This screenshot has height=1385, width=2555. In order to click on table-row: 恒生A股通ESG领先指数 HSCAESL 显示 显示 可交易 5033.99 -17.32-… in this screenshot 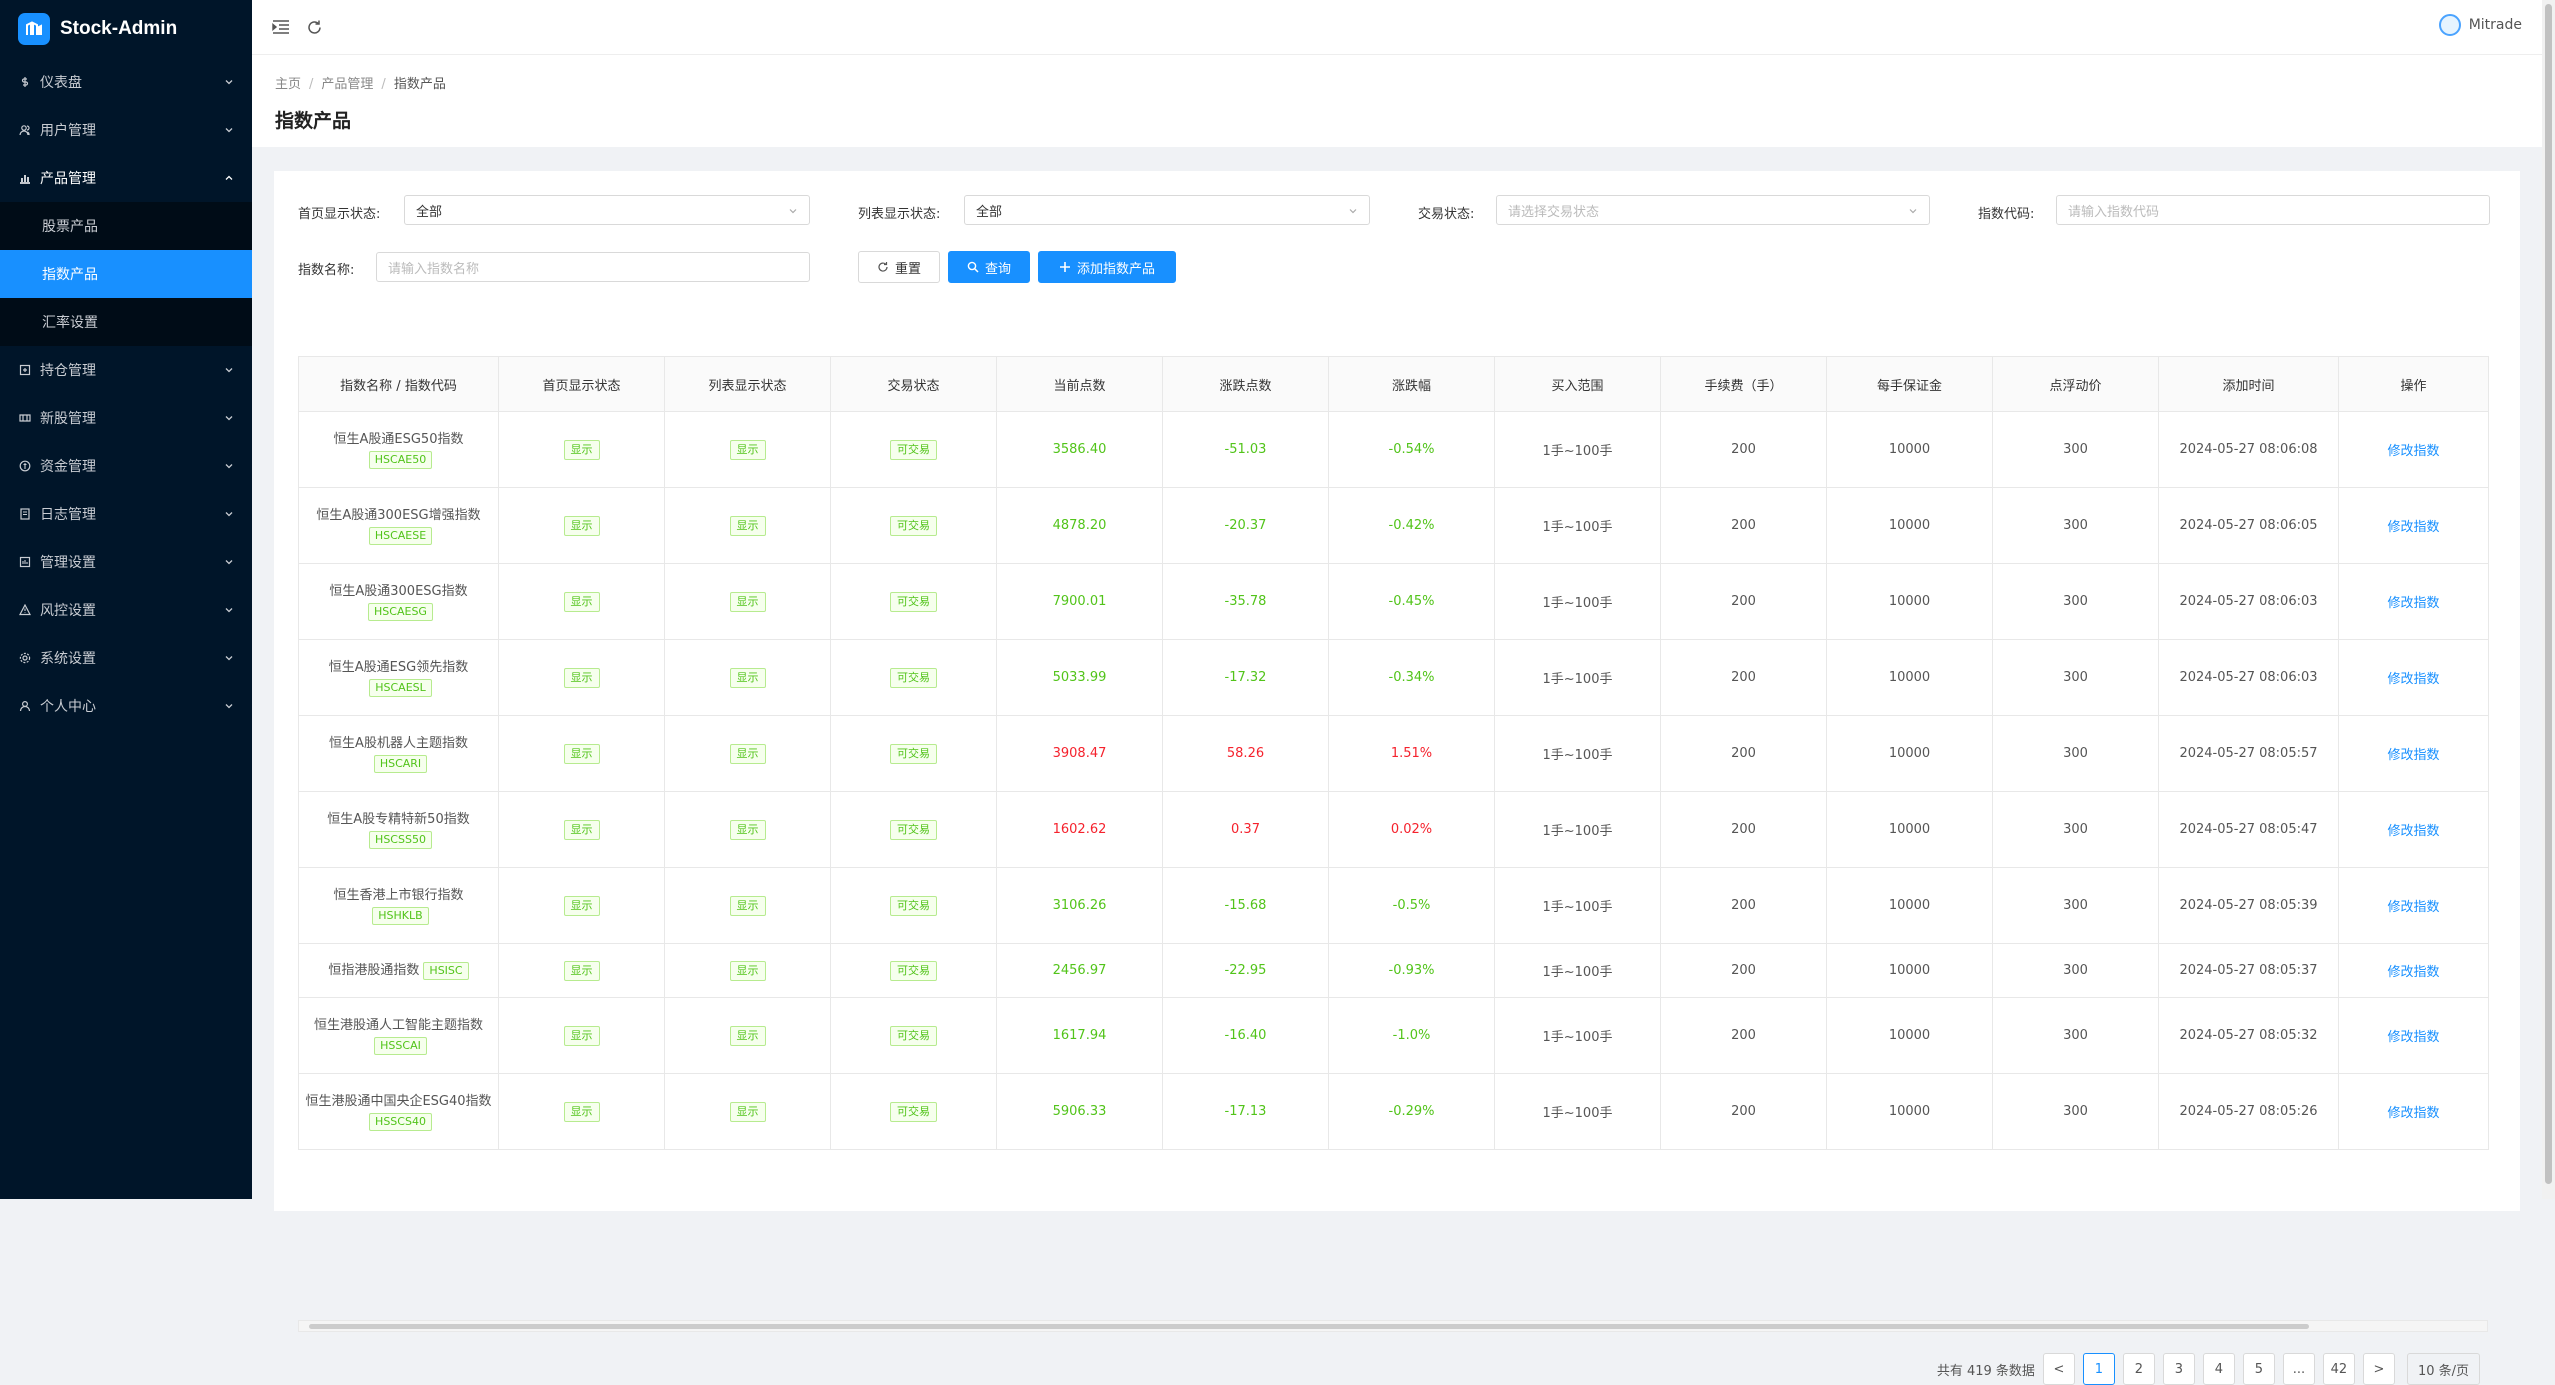, I will do `click(1393, 677)`.